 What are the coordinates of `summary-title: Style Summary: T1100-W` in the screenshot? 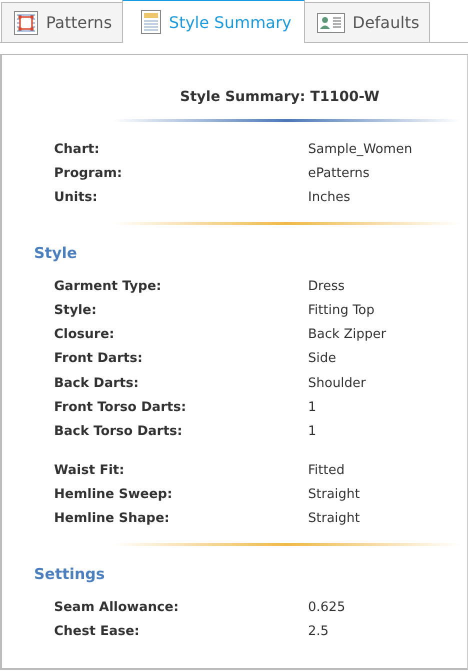 It's located at (279, 98).